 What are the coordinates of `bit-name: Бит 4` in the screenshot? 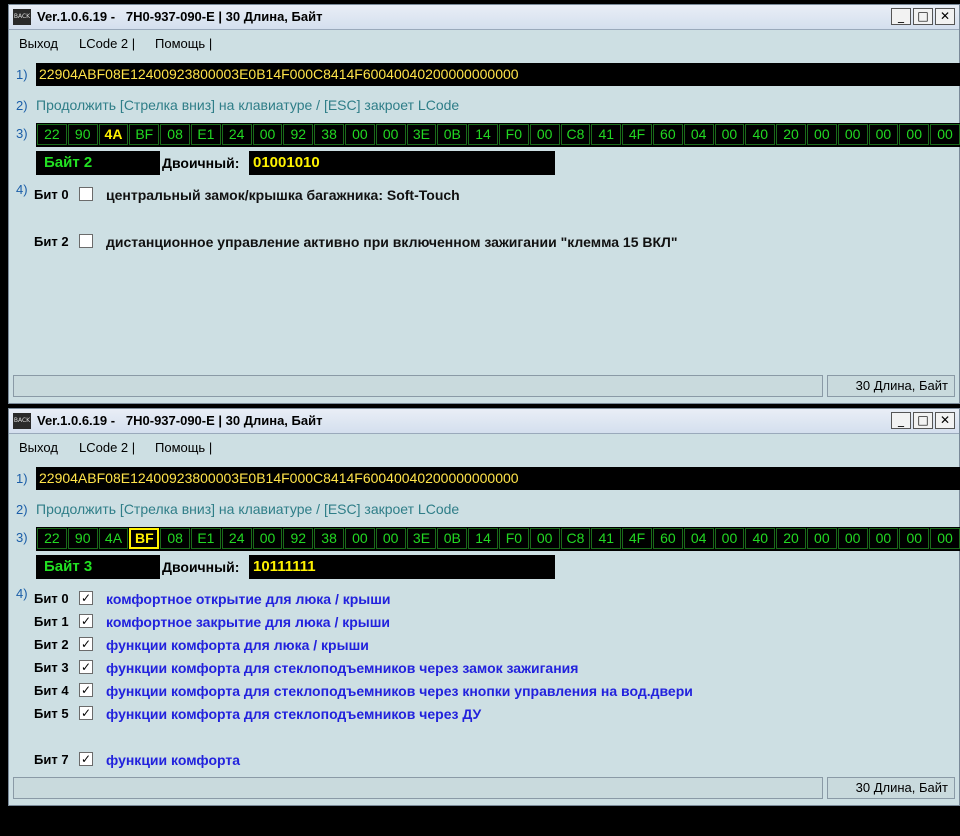 It's located at (51, 690).